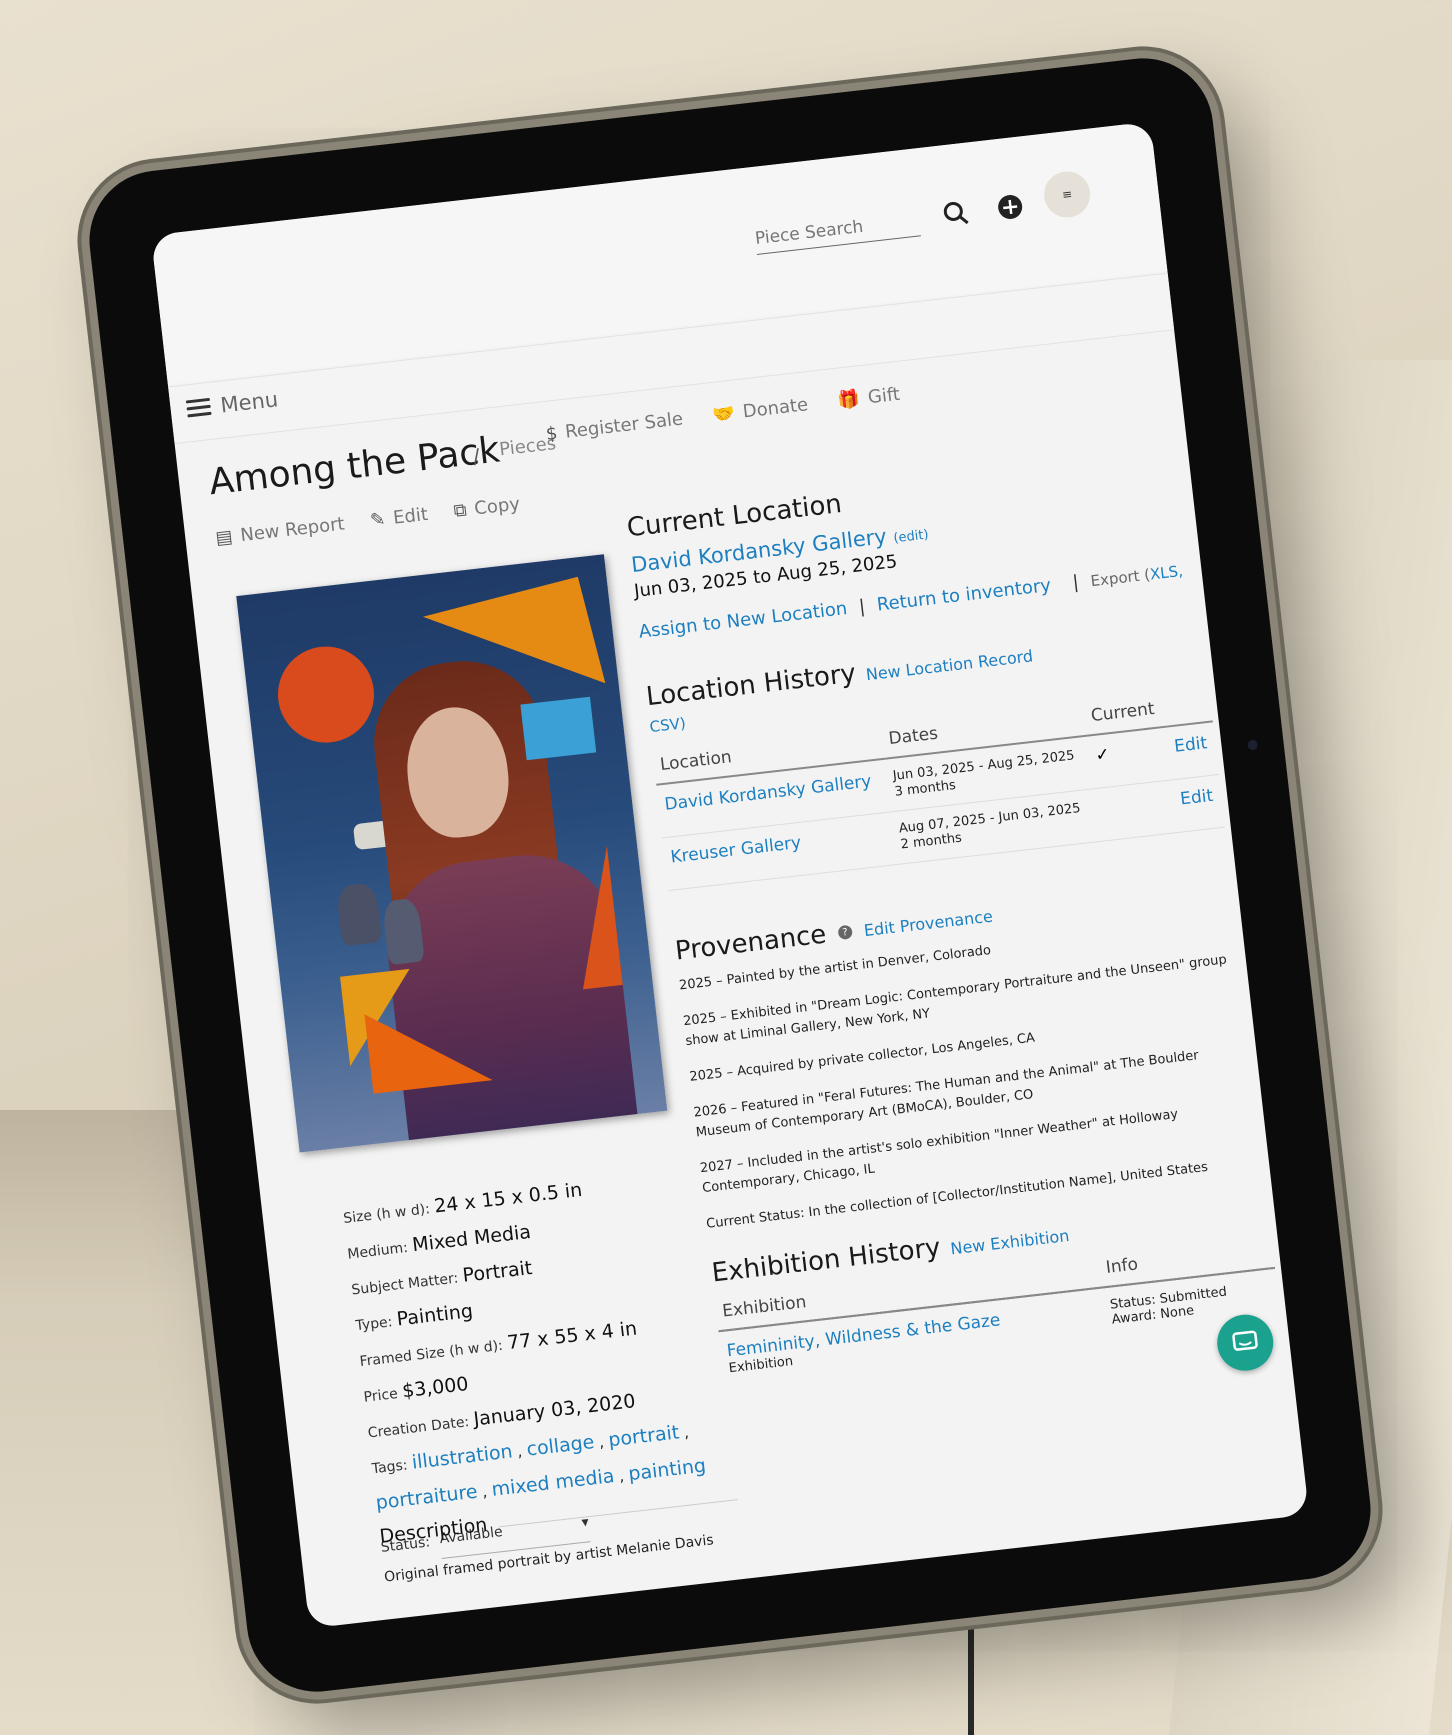  Describe the element at coordinates (551, 433) in the screenshot. I see `dollar-icon: $` at that location.